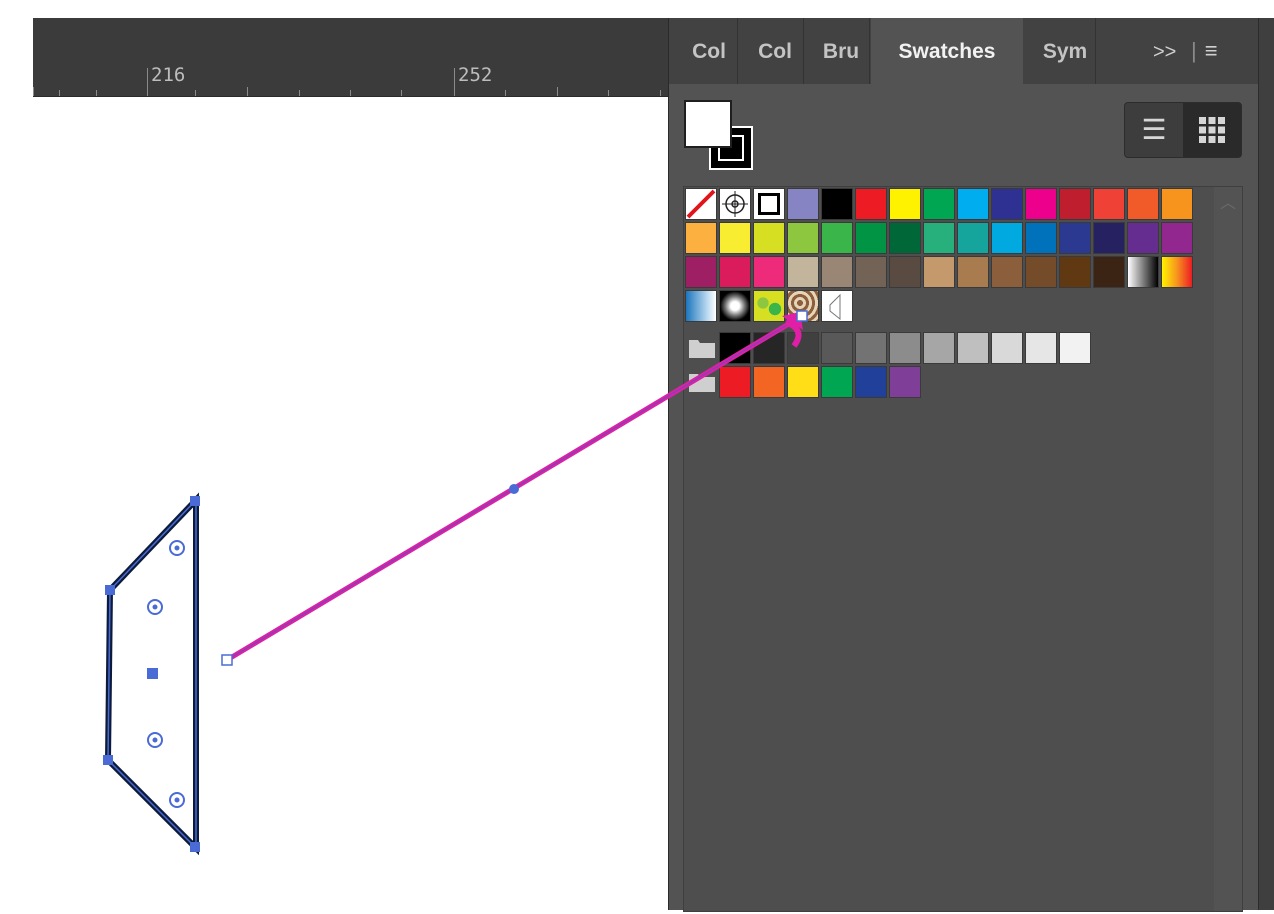  I want to click on tab-overflow-button: >>, so click(1164, 51).